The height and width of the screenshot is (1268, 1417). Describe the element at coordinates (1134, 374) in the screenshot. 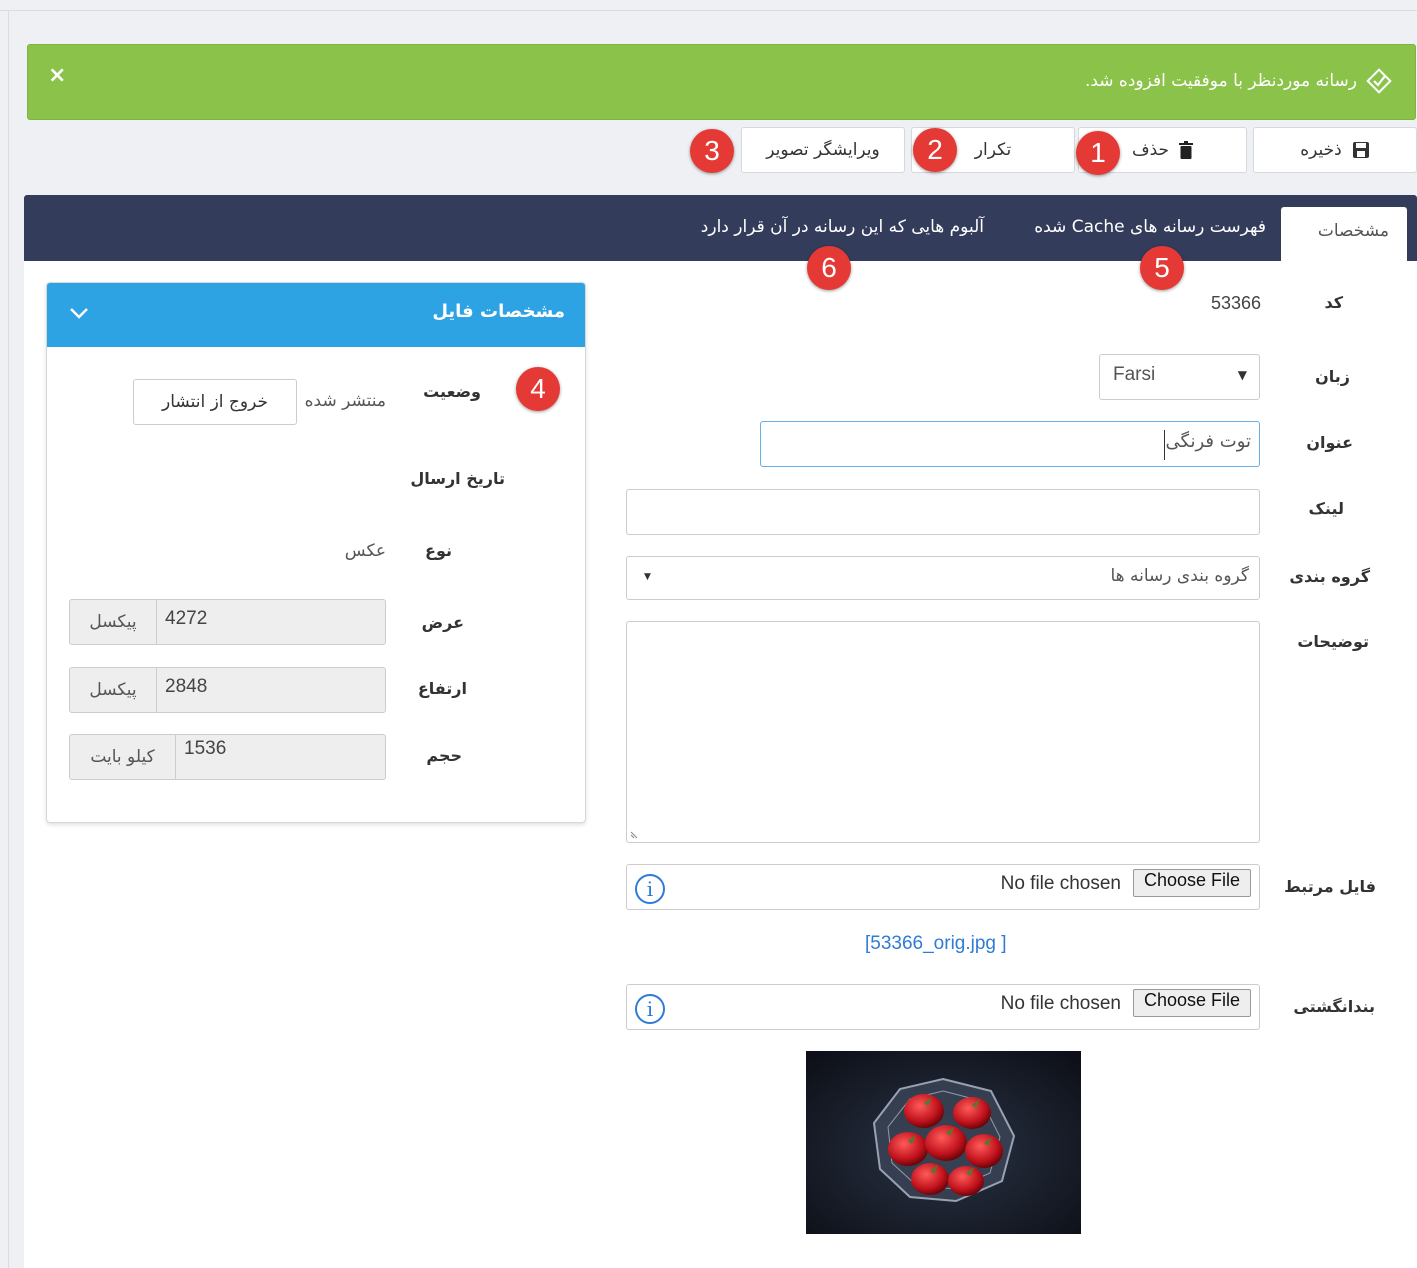

I see `language-value: Farsi` at that location.